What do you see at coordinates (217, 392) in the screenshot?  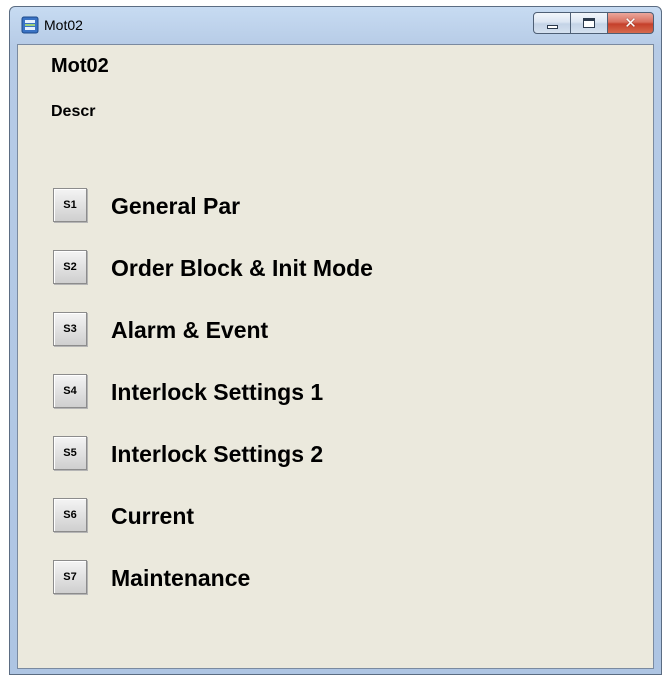 I see `interlock-settings-1-label: Interlock Settings 1` at bounding box center [217, 392].